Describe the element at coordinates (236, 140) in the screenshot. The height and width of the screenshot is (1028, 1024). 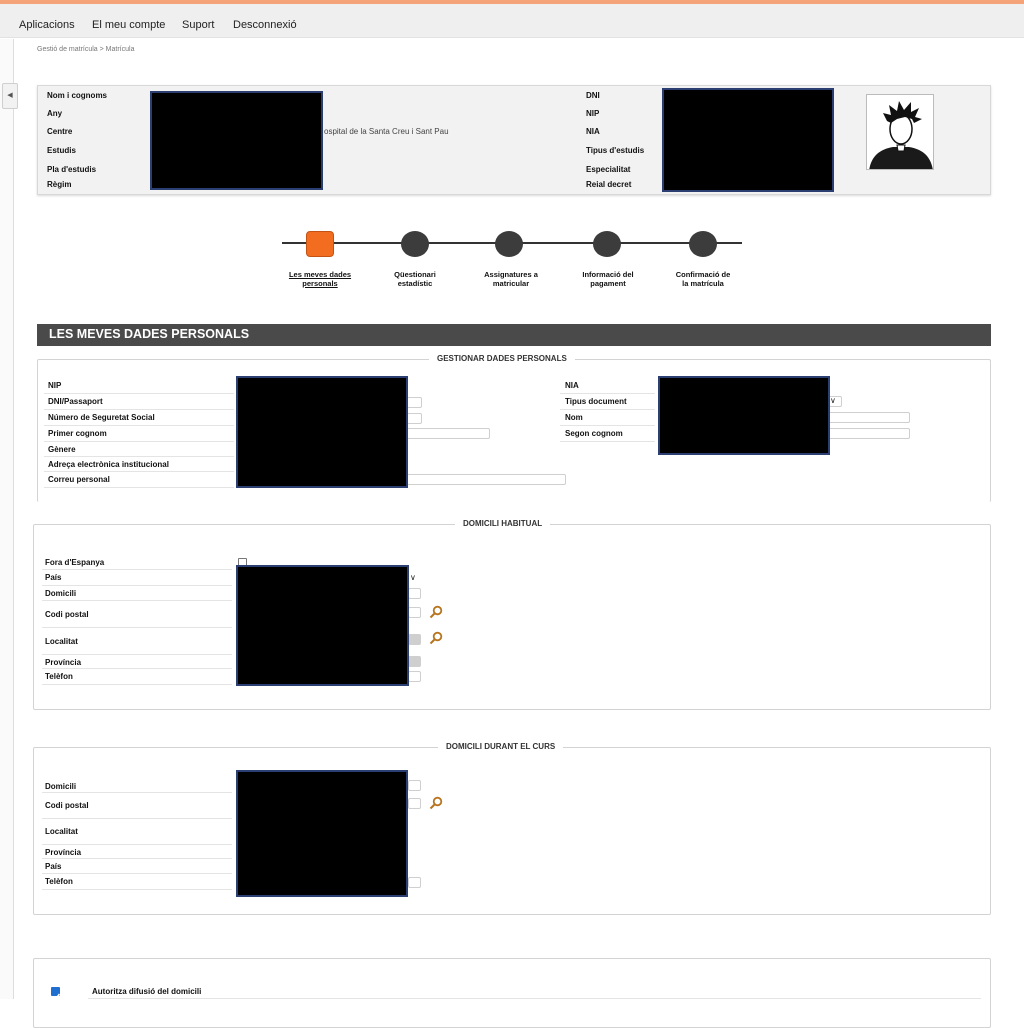
I see `redacted-header-left` at that location.